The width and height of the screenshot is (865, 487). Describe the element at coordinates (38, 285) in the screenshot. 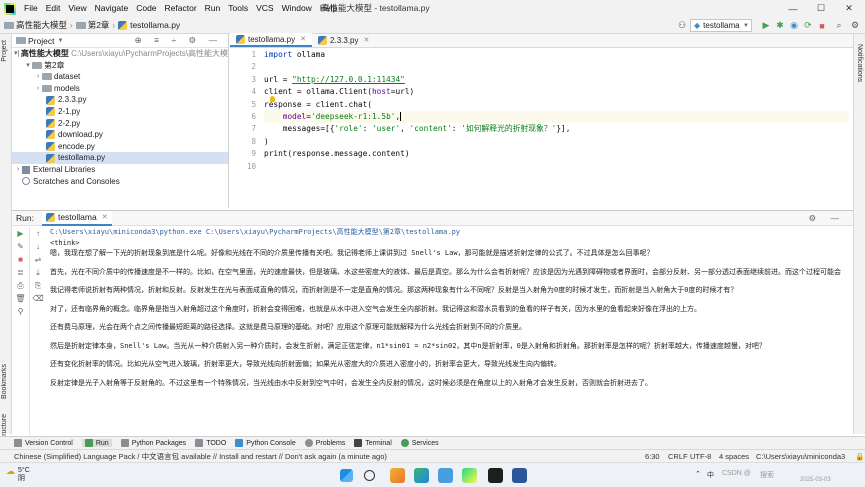

I see `print-output-icon: ⎘` at that location.